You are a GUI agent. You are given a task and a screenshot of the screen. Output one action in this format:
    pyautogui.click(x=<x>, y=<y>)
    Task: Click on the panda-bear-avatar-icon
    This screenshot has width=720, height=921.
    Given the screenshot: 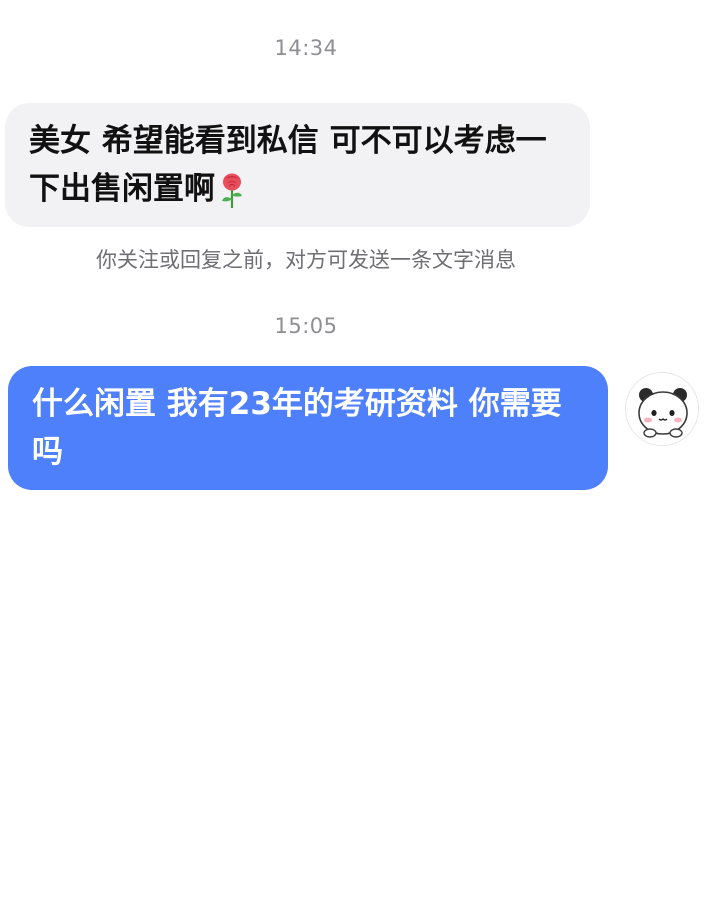 What is the action you would take?
    pyautogui.click(x=662, y=409)
    